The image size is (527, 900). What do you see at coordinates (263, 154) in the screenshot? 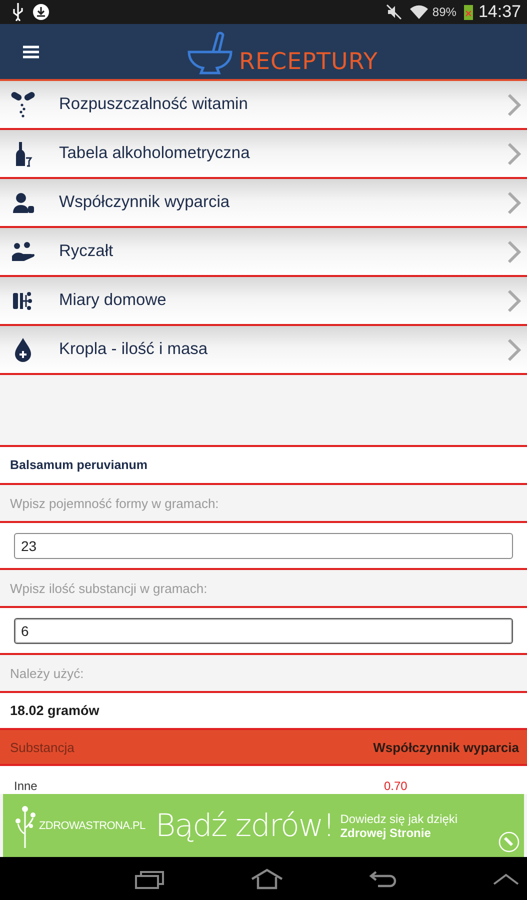
I see `menu-item: Tabela alkoholometryczna` at bounding box center [263, 154].